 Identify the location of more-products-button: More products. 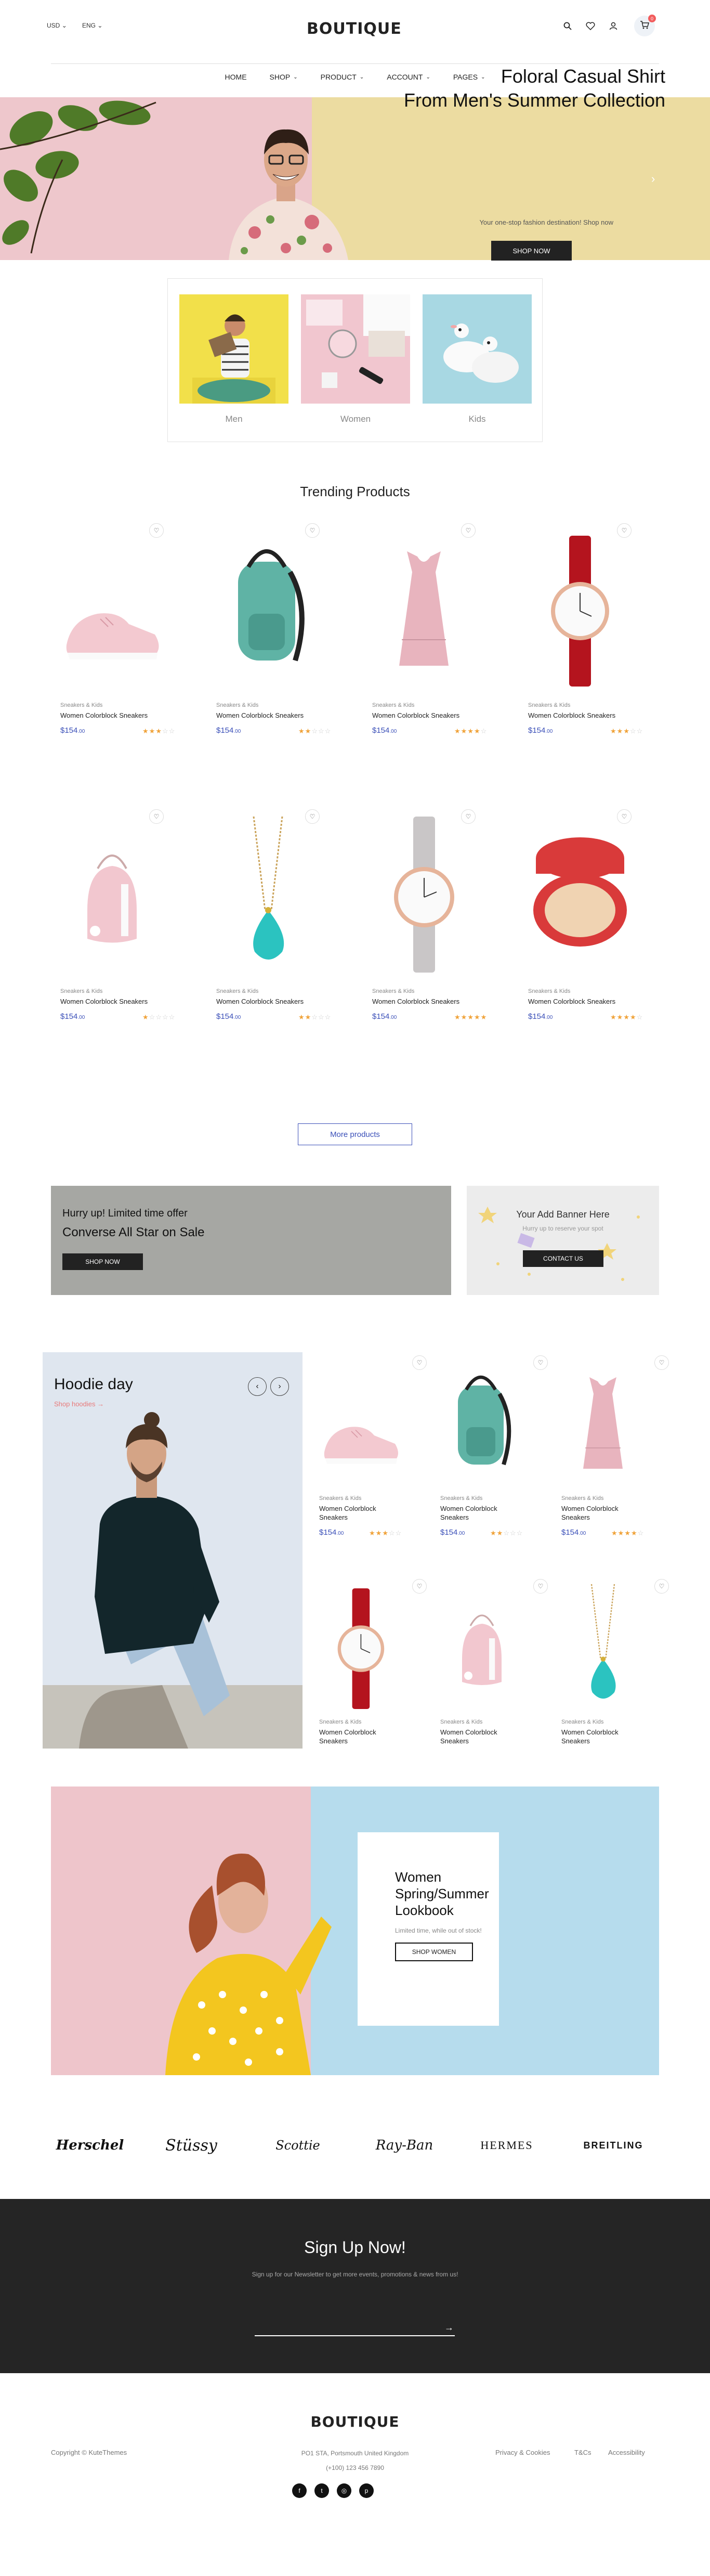
(355, 1134).